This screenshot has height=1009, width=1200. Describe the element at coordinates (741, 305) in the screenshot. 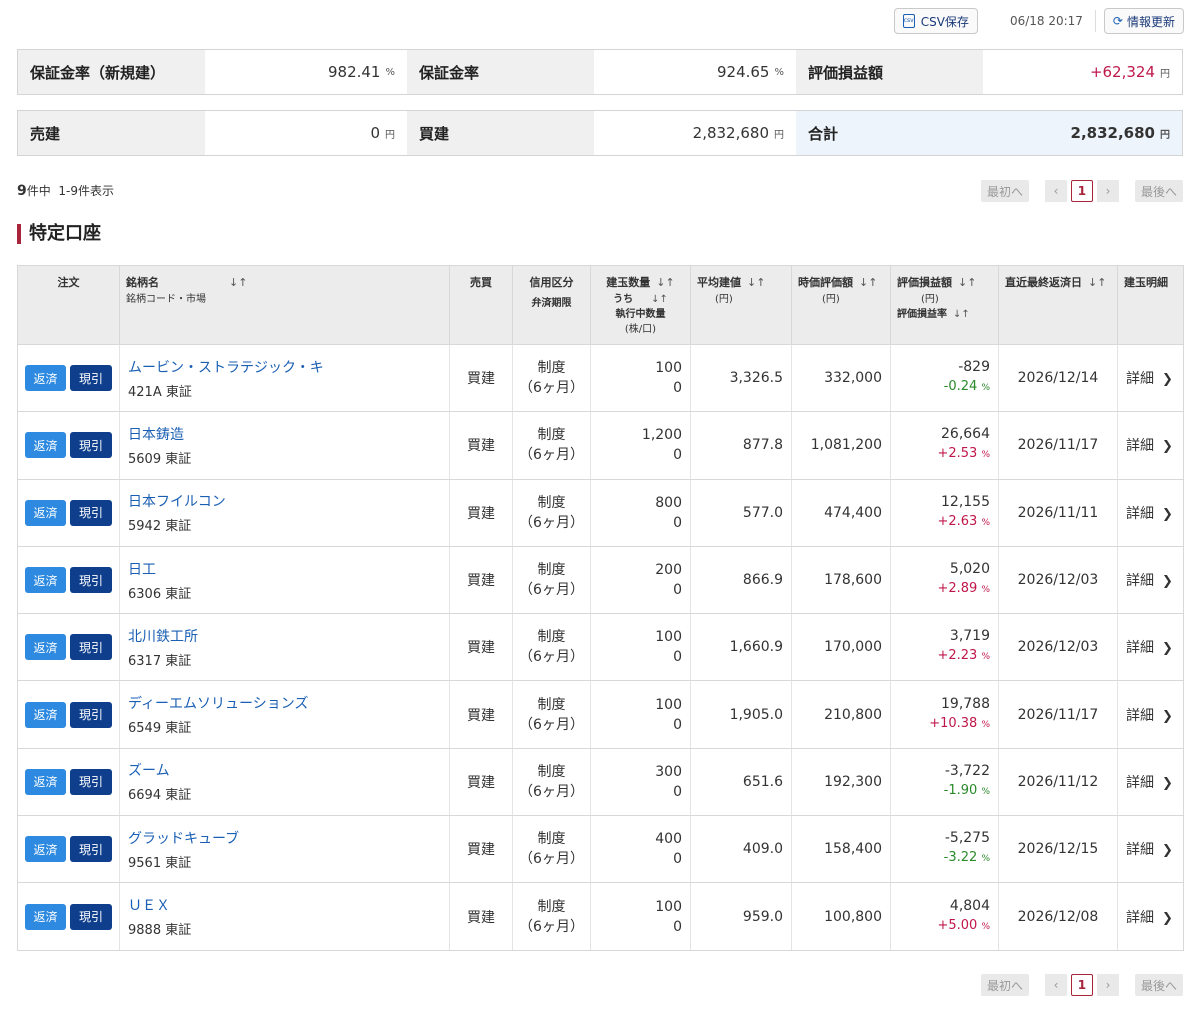

I see `col-avg: 平均建値 ↓↑ (円)` at that location.